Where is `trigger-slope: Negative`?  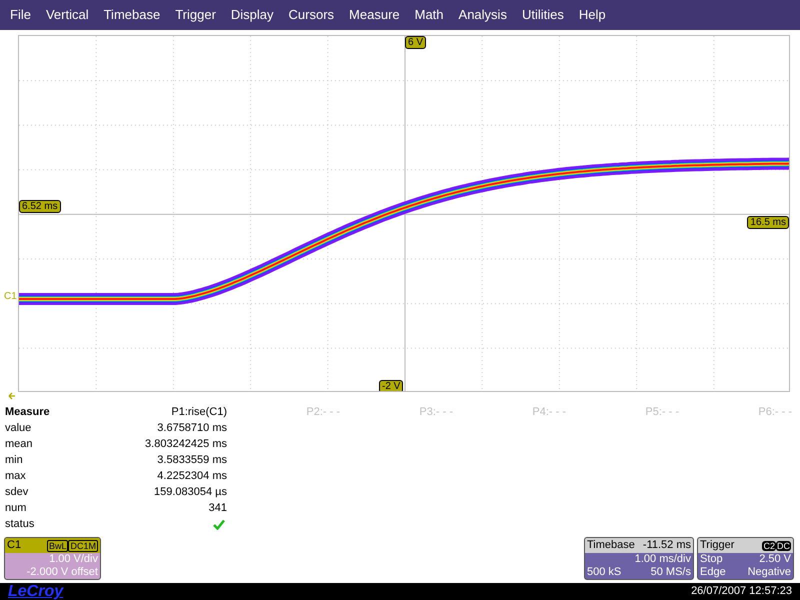
trigger-slope: Negative is located at coordinates (769, 573).